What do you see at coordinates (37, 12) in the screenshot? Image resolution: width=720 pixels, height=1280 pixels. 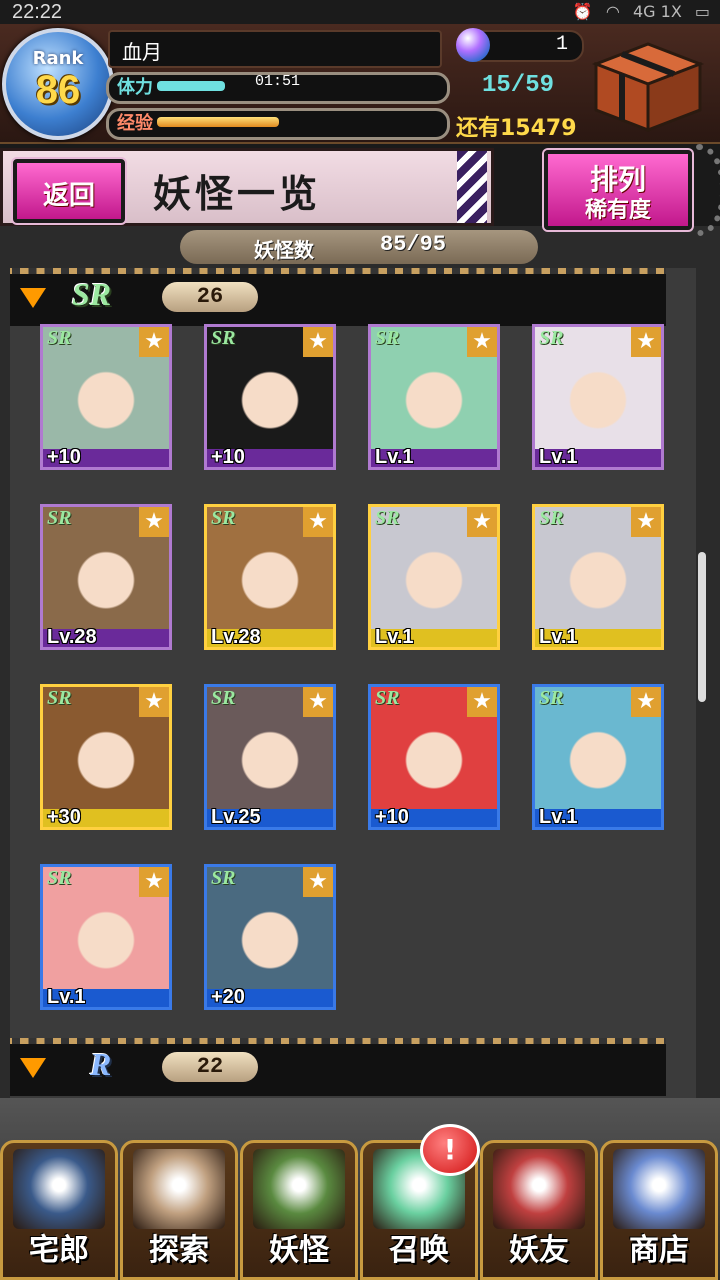 I see `status-time: 22:22` at bounding box center [37, 12].